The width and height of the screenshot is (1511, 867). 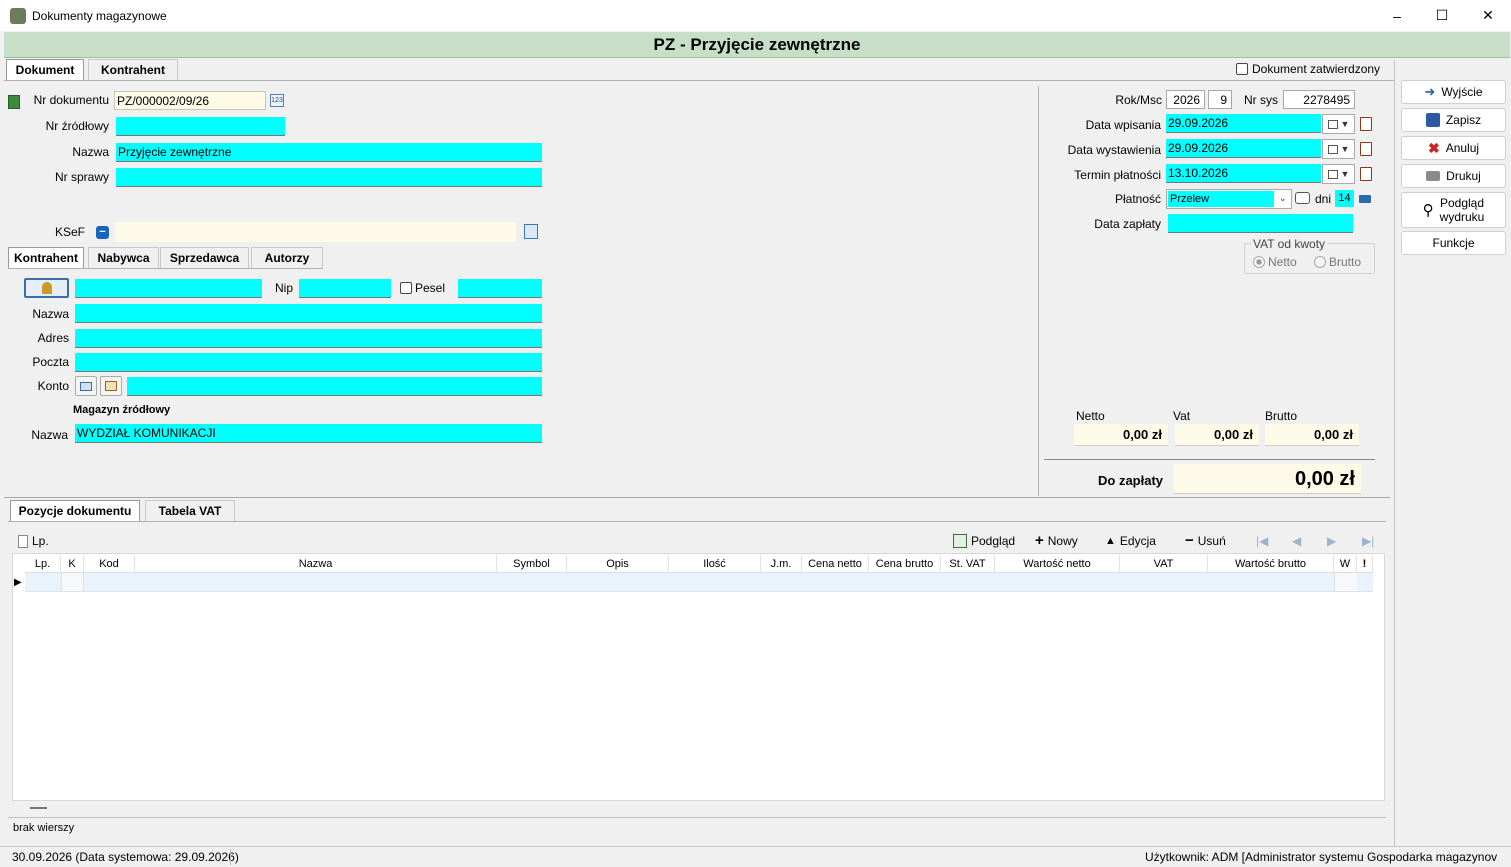 I want to click on lp-sort-button: Lp., so click(x=33, y=541).